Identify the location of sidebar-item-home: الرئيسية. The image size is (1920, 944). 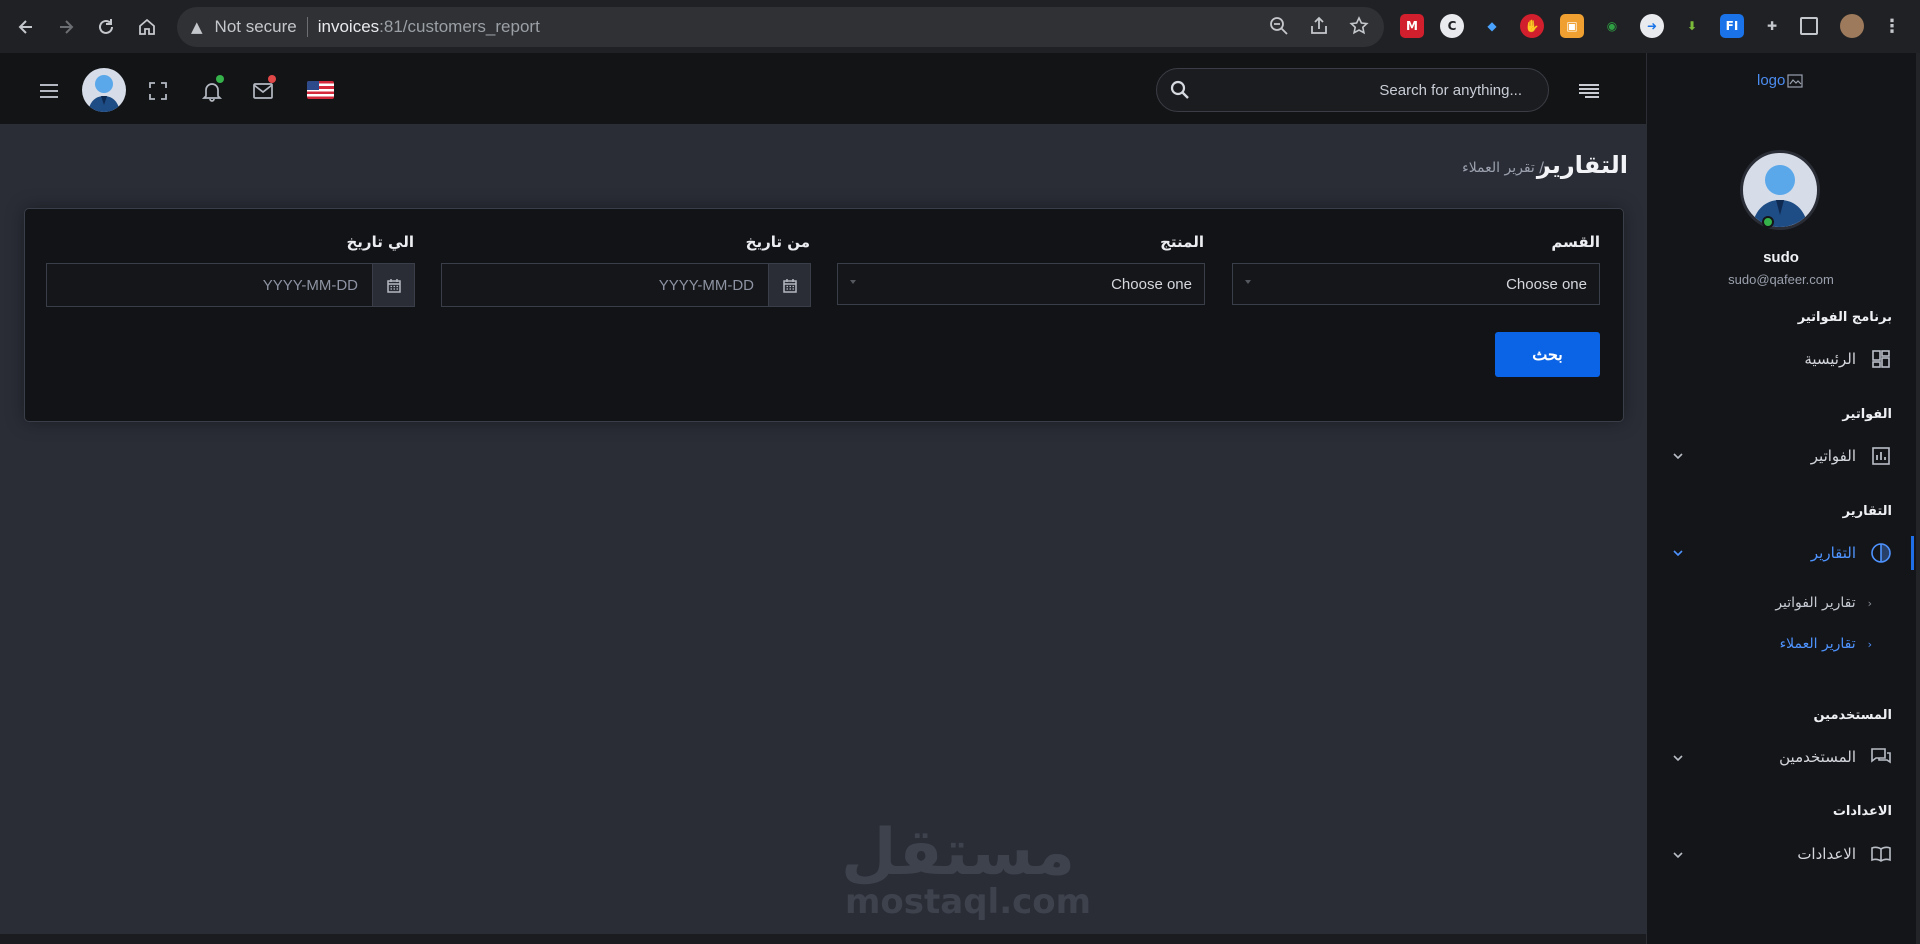
(1848, 359).